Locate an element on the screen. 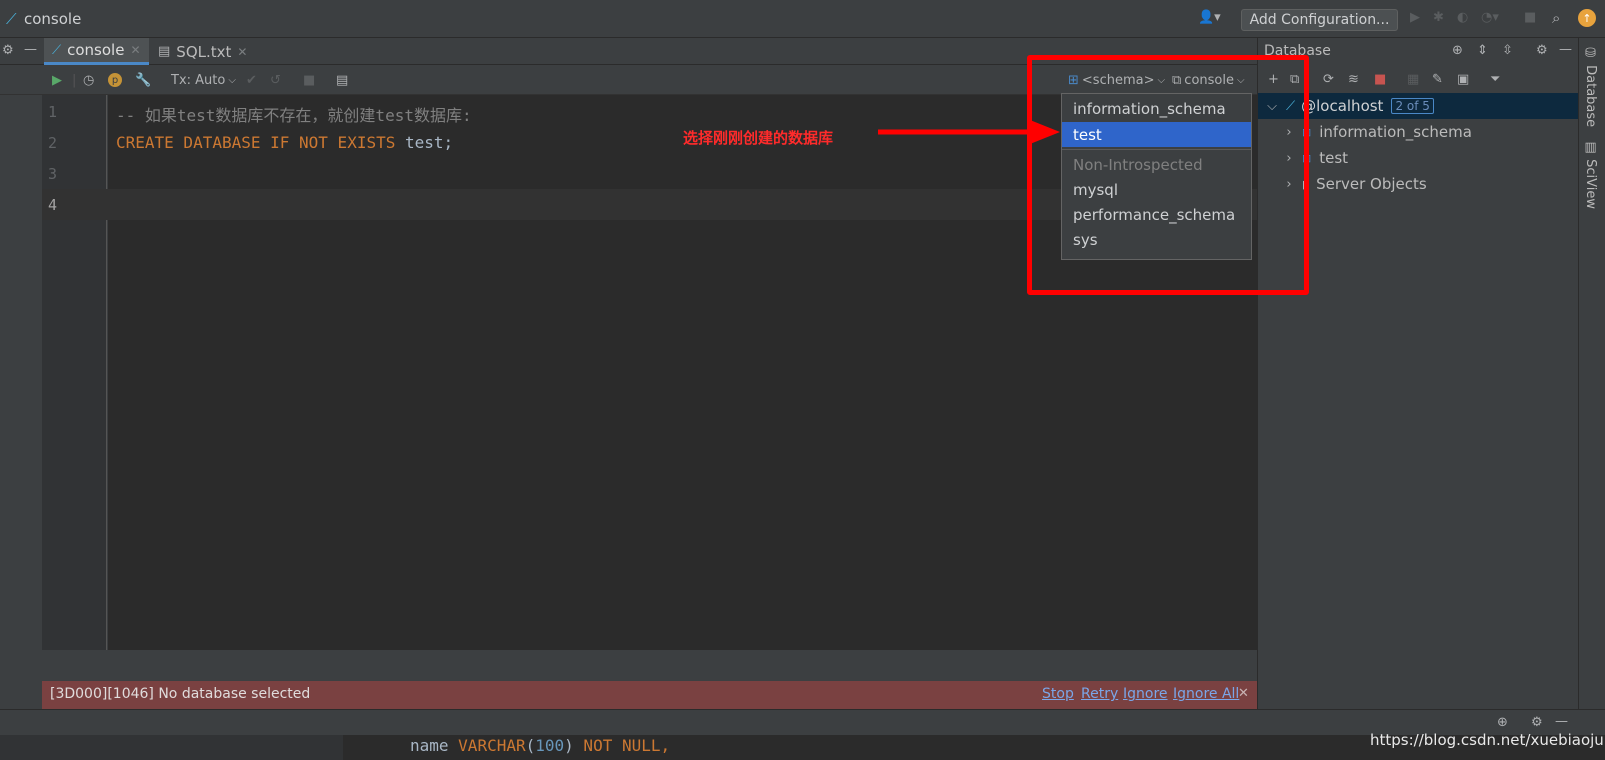 This screenshot has width=1605, height=760. debug-icon: ✱ is located at coordinates (1438, 17).